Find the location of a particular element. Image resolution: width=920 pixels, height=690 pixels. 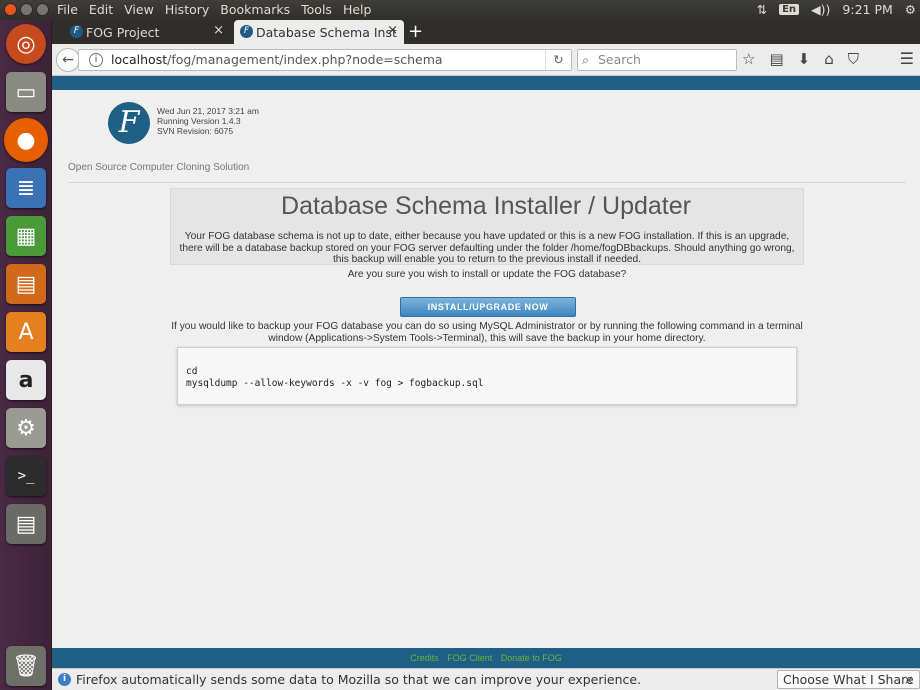

info-icon: i is located at coordinates (64, 679).